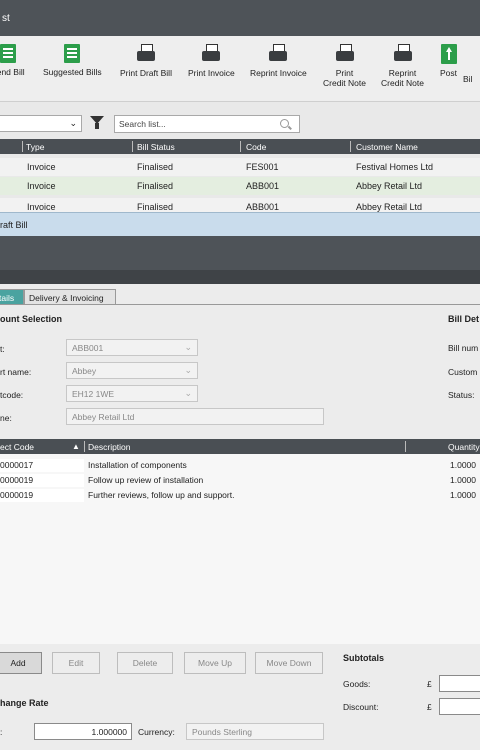 The image size is (480, 750). Describe the element at coordinates (132, 393) in the screenshot. I see `postcode-combo: EH12 1WE ⌄` at that location.